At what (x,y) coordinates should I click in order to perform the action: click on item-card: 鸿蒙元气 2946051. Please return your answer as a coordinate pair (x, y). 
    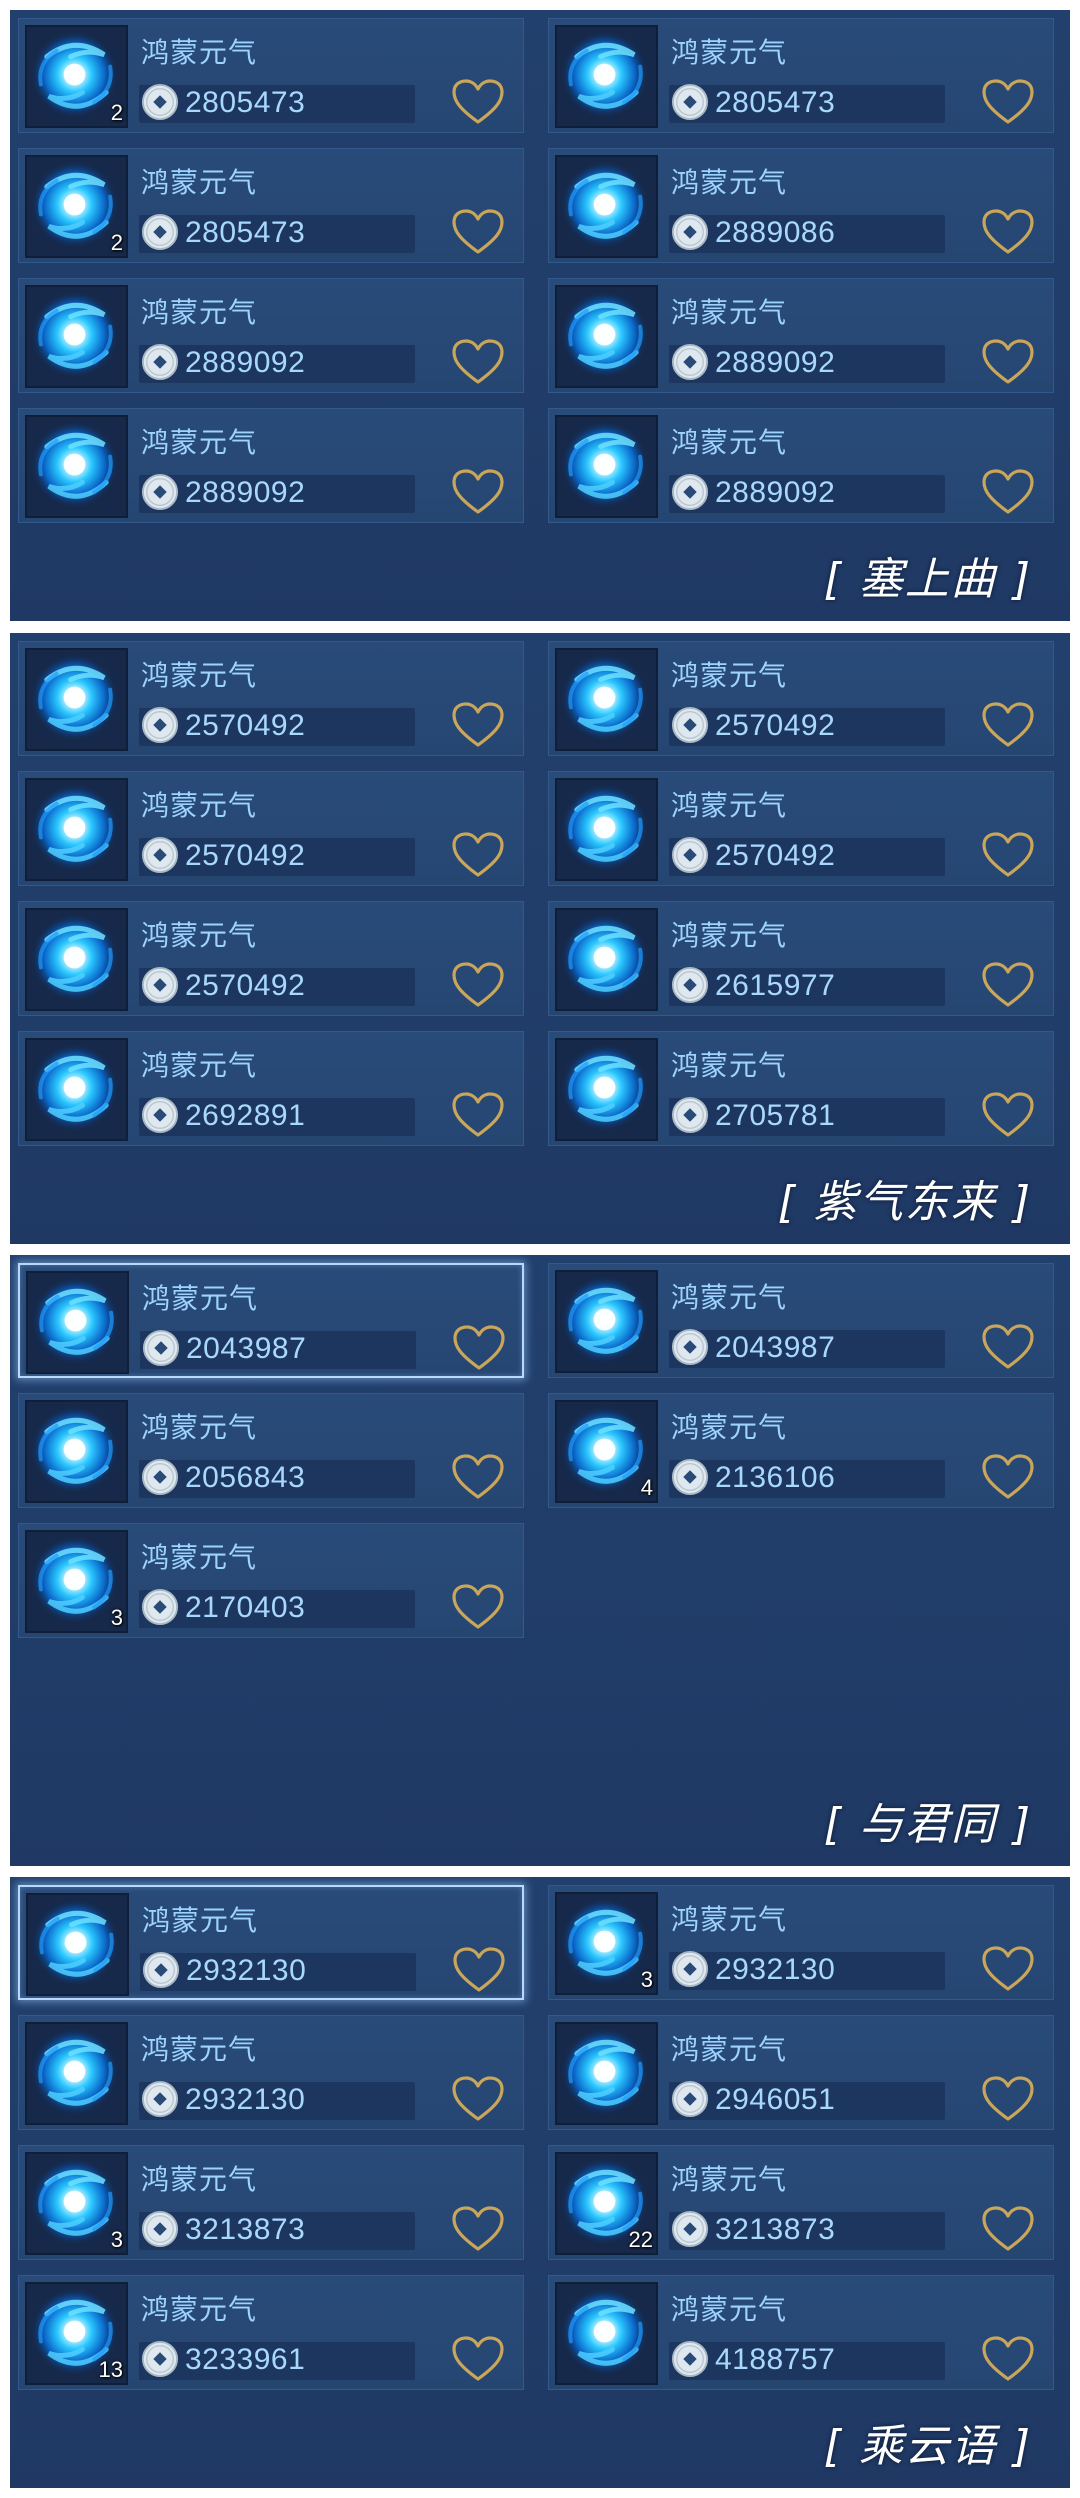
    Looking at the image, I should click on (801, 2072).